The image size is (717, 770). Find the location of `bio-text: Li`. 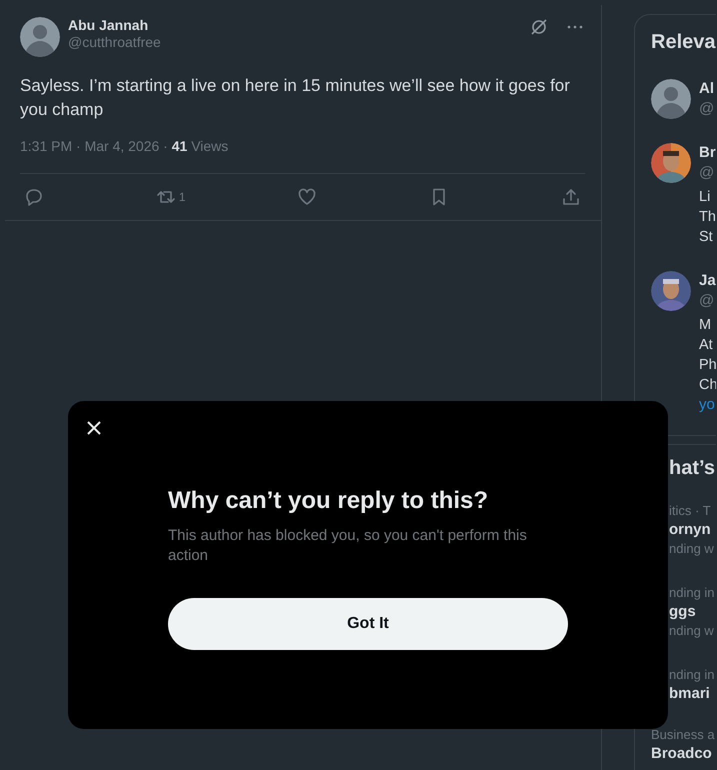

bio-text: Li is located at coordinates (705, 197).